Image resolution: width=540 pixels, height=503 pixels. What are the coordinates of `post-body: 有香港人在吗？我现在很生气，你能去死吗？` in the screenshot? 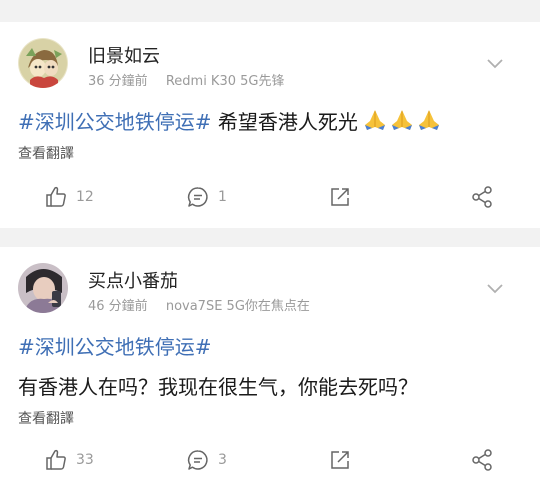 It's located at (218, 387).